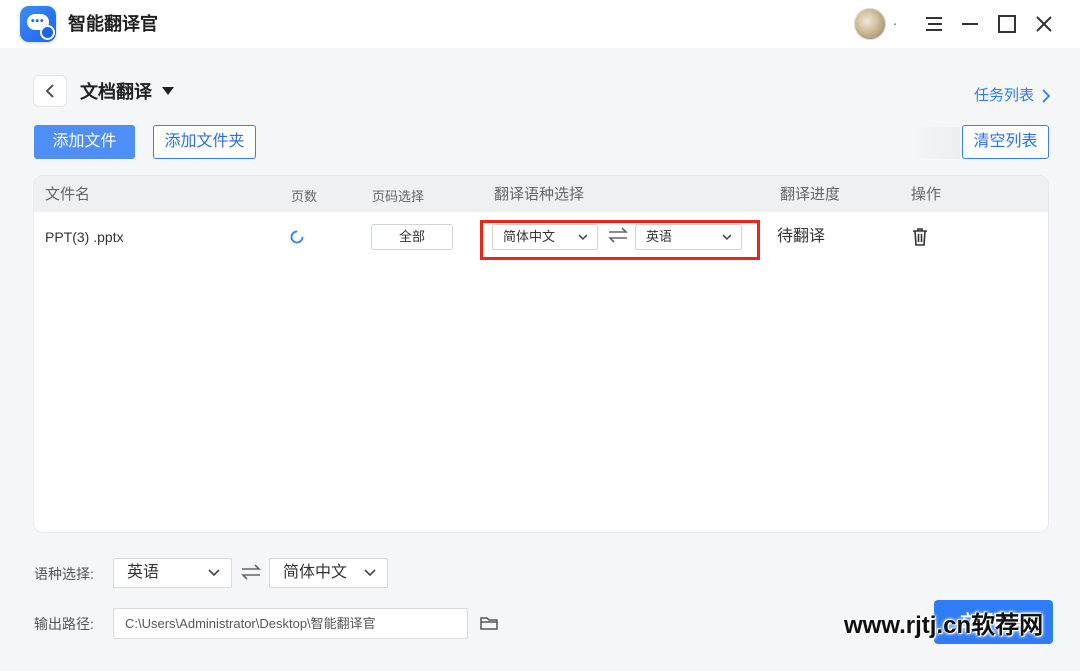  Describe the element at coordinates (1044, 24) in the screenshot. I see `close-icon` at that location.